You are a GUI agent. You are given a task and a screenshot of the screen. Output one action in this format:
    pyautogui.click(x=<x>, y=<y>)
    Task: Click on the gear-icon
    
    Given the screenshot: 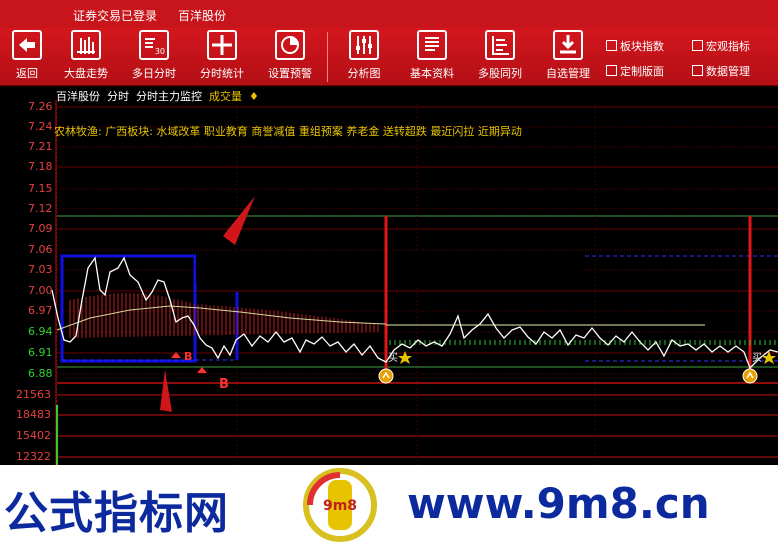 What is the action you would take?
    pyautogui.click(x=697, y=70)
    